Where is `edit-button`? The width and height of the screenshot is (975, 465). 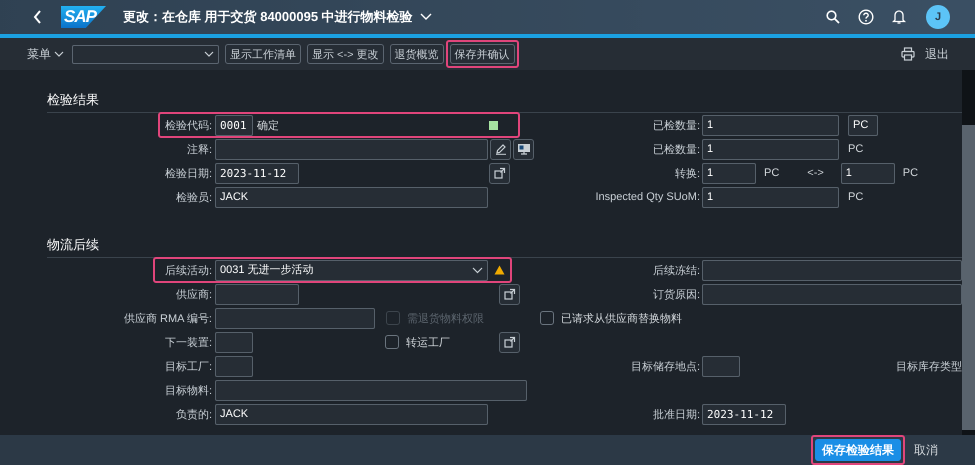
edit-button is located at coordinates (500, 149).